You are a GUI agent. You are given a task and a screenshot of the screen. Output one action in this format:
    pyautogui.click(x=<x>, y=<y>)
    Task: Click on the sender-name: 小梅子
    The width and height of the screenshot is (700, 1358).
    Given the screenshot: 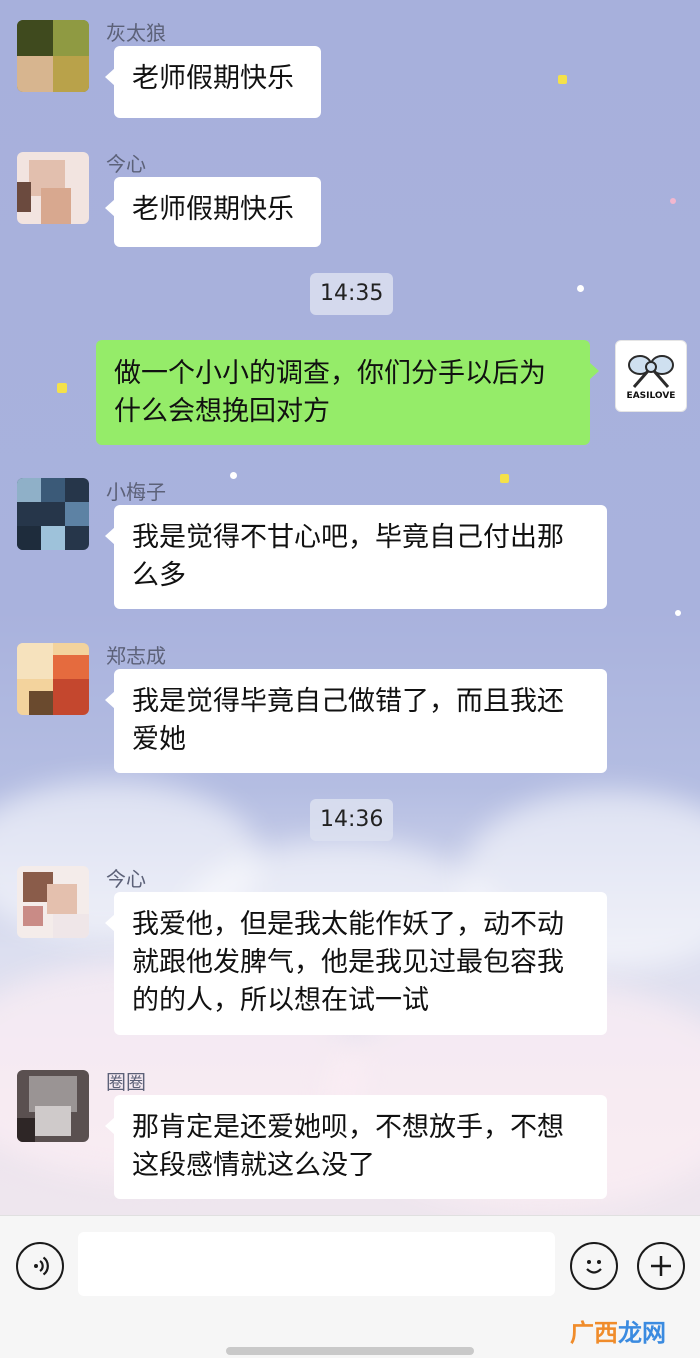 What is the action you would take?
    pyautogui.click(x=136, y=492)
    